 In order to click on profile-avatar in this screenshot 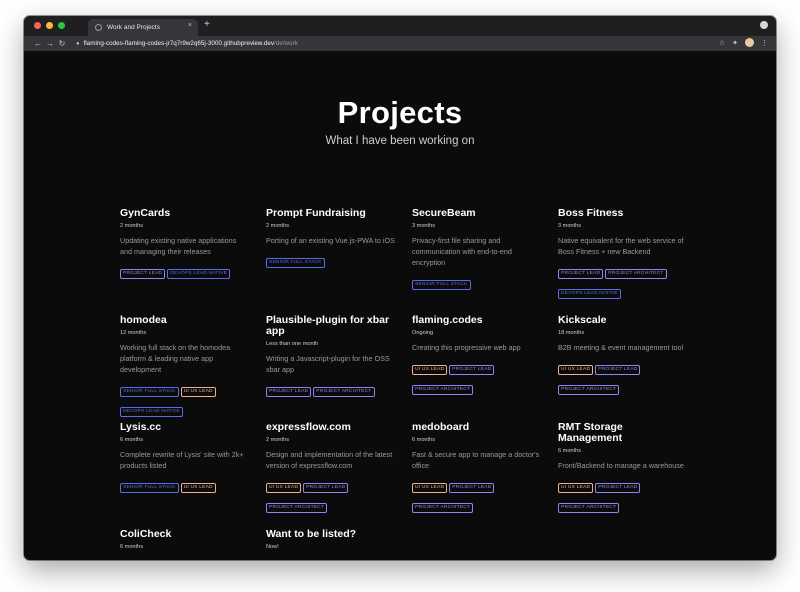, I will do `click(749, 42)`.